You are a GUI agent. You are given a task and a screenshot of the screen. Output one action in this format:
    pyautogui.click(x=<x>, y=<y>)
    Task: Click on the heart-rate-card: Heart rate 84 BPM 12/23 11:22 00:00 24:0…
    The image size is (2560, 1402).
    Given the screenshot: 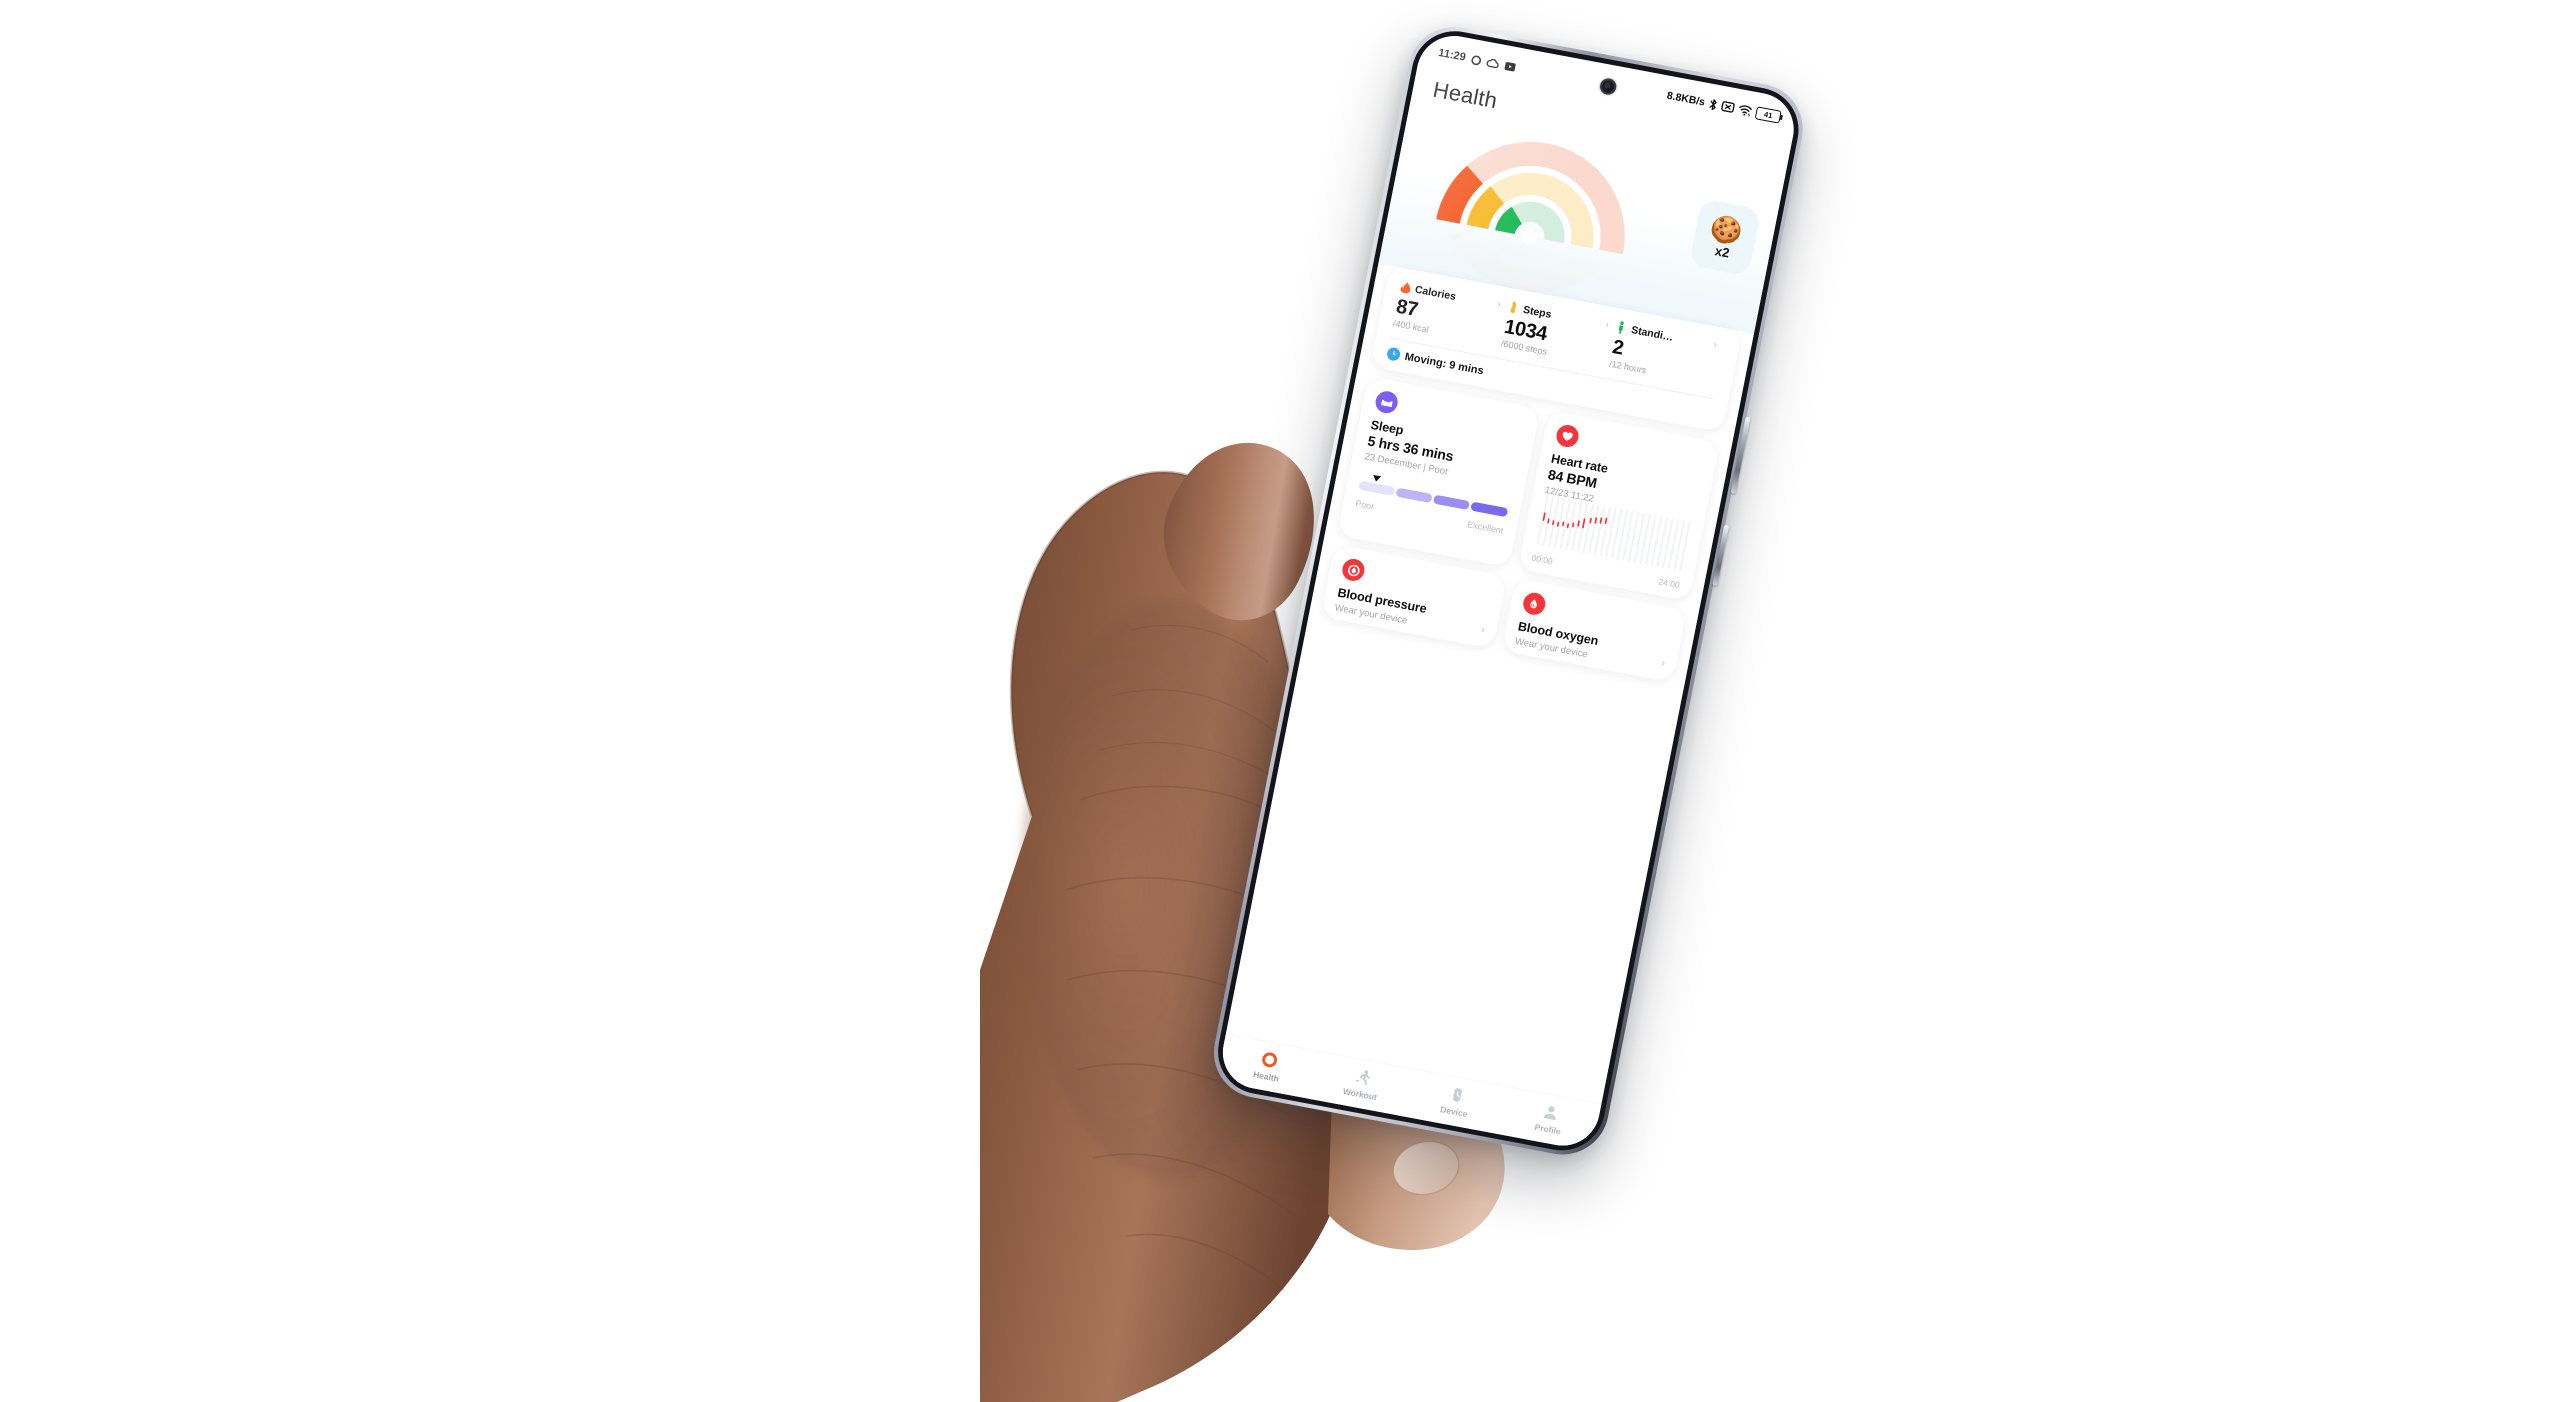 What is the action you would take?
    pyautogui.click(x=1619, y=506)
    